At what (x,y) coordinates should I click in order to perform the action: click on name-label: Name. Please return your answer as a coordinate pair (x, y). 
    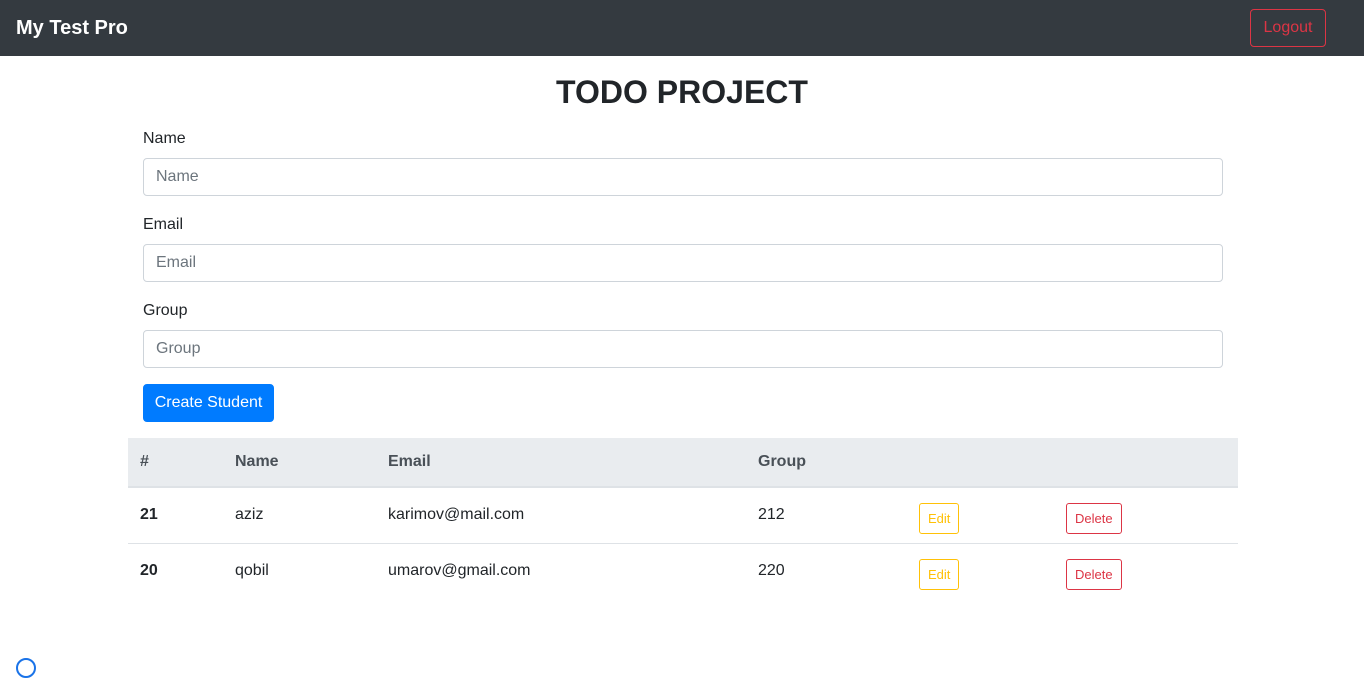
    Looking at the image, I should click on (164, 138).